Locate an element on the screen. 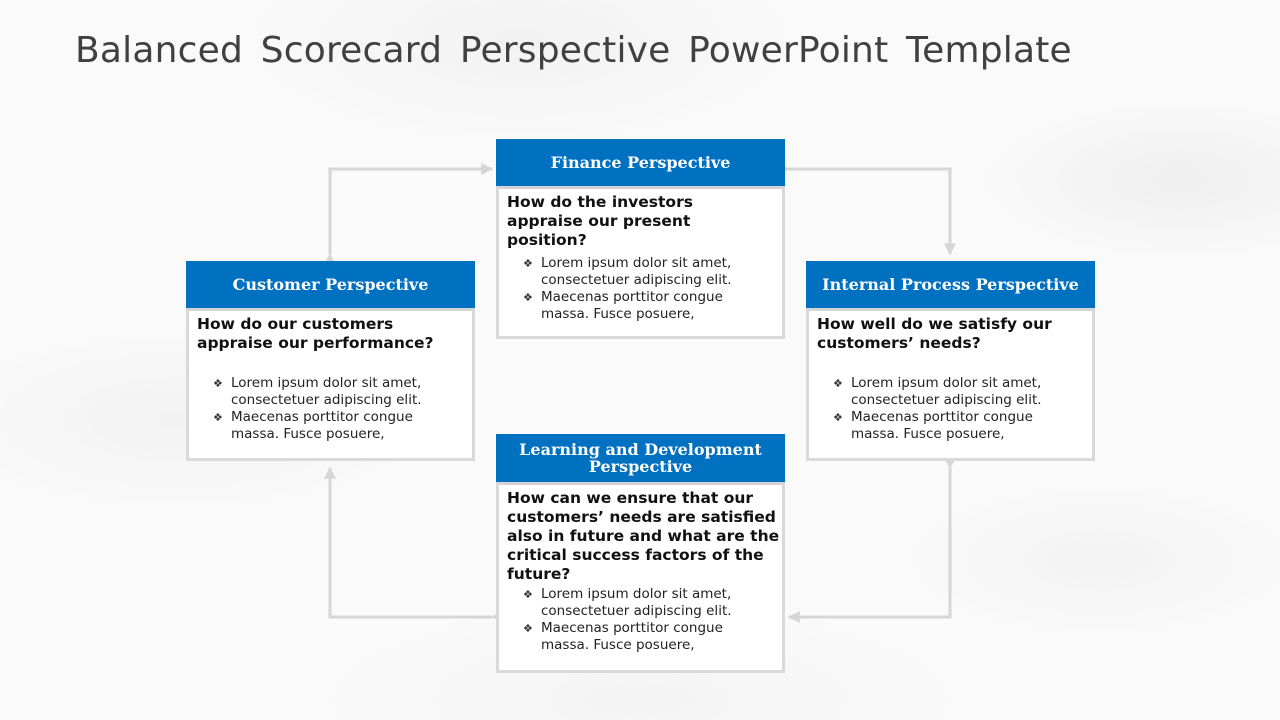 Image resolution: width=1280 pixels, height=720 pixels. connector-customer-finance is located at coordinates (409, 214).